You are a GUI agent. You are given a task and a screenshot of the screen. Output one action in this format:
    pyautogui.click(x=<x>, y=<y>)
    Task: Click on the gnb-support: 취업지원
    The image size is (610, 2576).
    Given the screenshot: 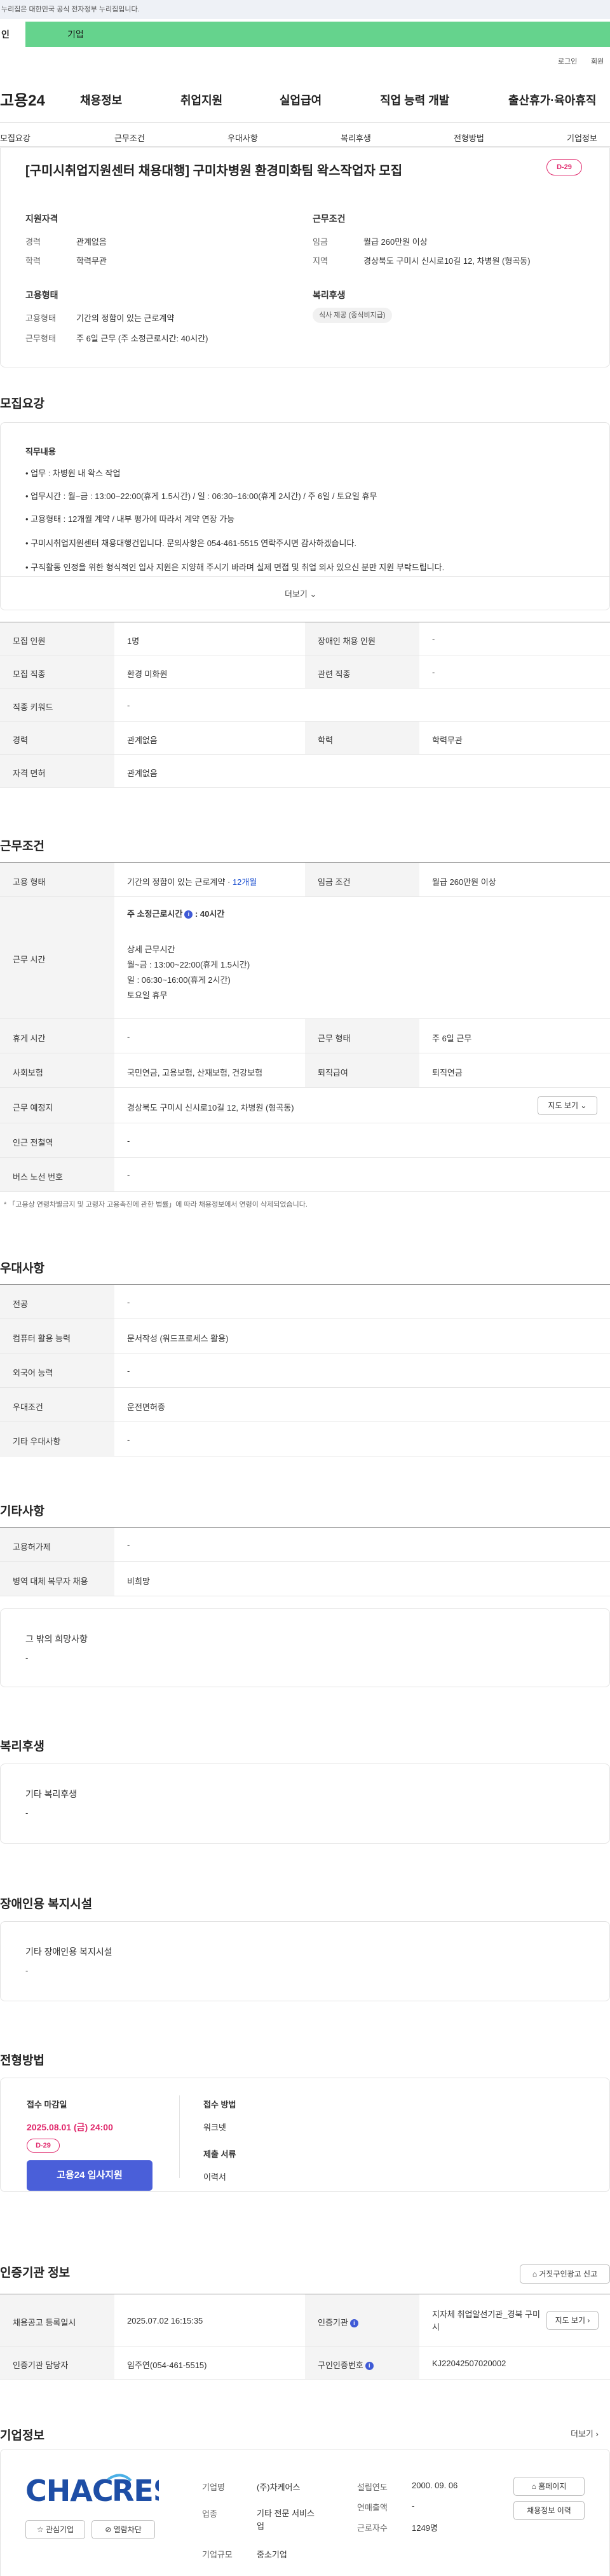 What is the action you would take?
    pyautogui.click(x=201, y=100)
    